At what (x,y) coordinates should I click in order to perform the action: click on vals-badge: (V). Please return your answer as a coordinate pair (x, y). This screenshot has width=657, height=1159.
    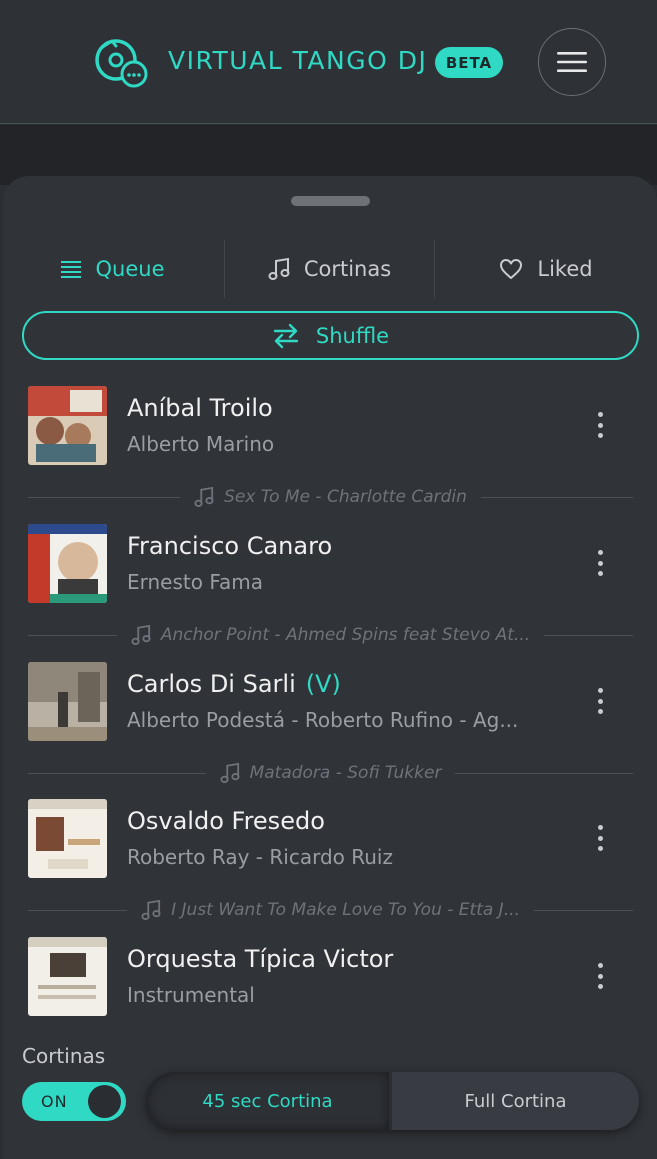
    Looking at the image, I should click on (323, 684).